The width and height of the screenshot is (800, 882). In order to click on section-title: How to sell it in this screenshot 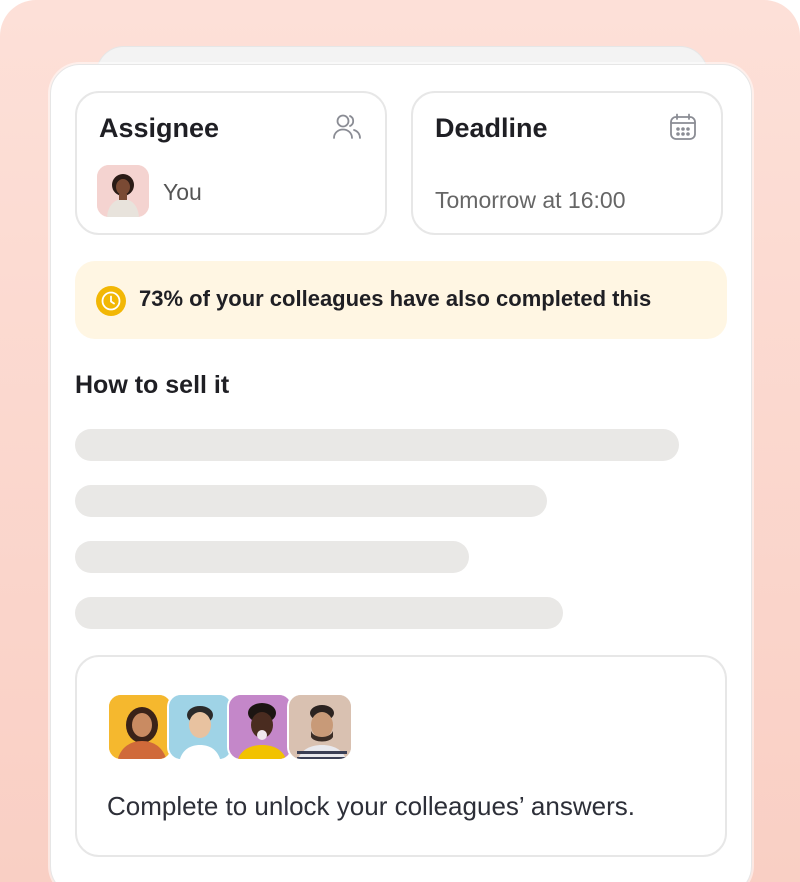, I will do `click(152, 385)`.